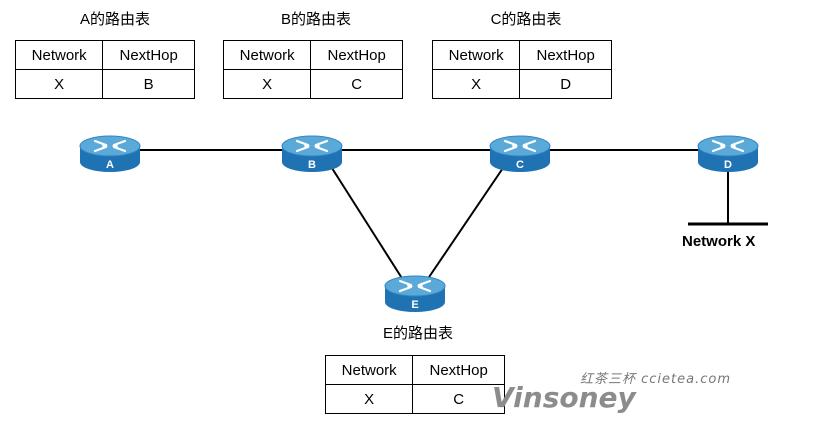  Describe the element at coordinates (110, 165) in the screenshot. I see `router-a-label: A` at that location.